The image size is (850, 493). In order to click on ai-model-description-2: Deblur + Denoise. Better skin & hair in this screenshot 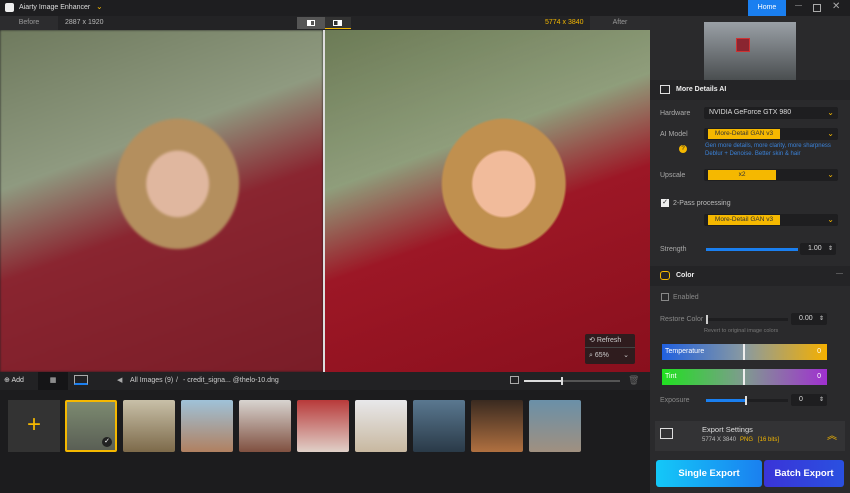, I will do `click(753, 154)`.